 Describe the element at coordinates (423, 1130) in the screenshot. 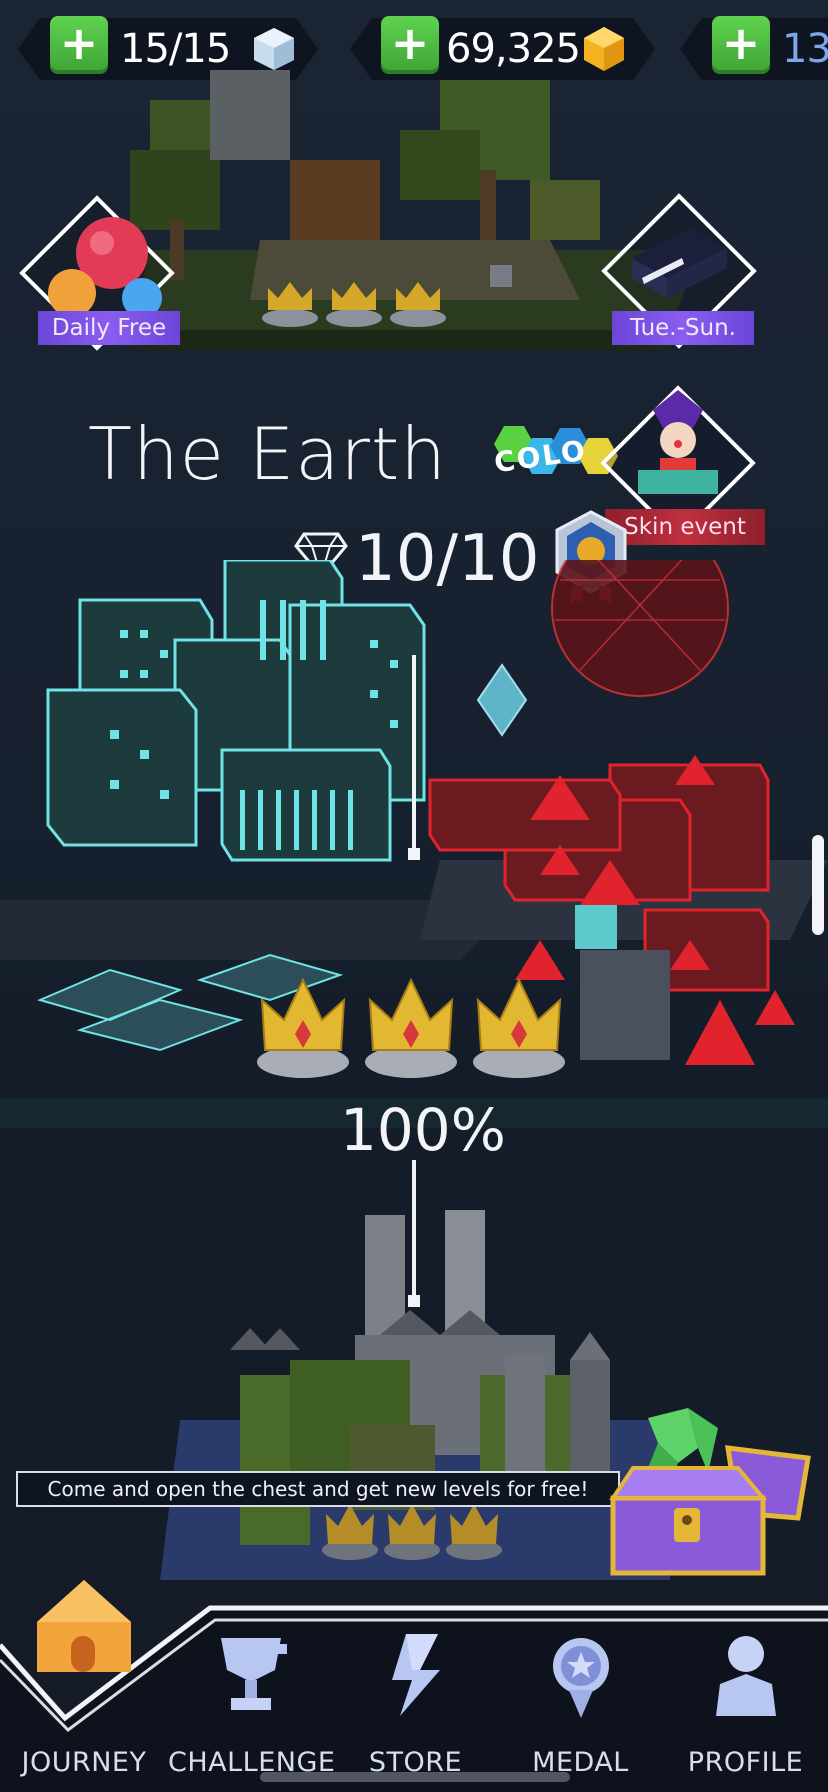

I see `progress-percent: 100%` at that location.